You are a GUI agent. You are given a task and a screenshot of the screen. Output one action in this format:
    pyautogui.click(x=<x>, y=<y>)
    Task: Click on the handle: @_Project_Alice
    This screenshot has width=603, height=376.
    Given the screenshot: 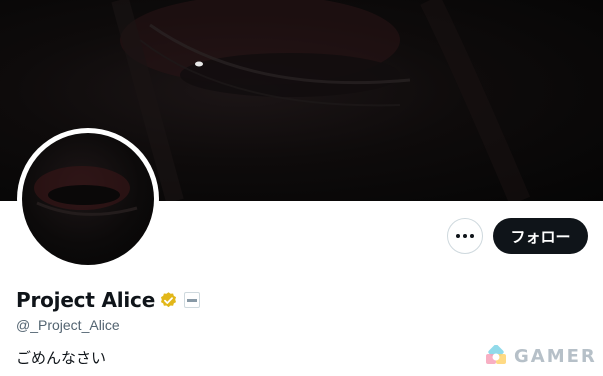 What is the action you would take?
    pyautogui.click(x=68, y=325)
    